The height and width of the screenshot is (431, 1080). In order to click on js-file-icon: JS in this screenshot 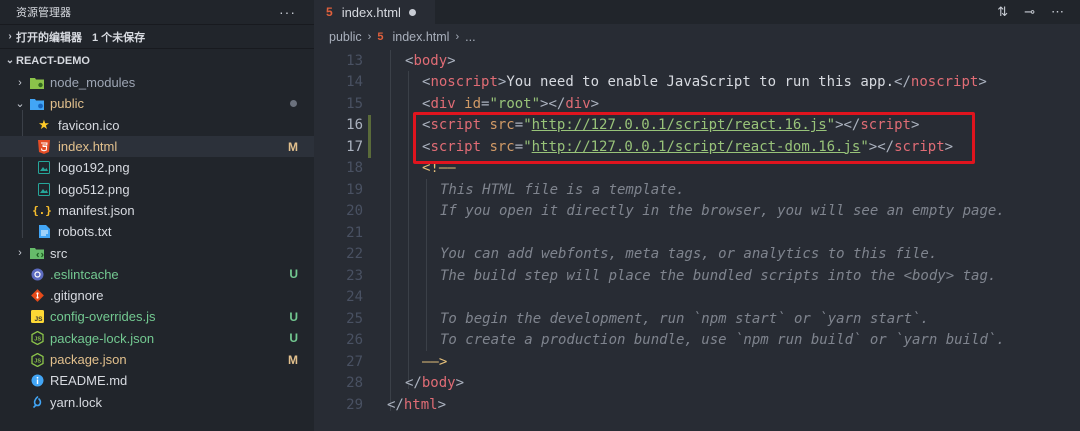, I will do `click(37, 317)`.